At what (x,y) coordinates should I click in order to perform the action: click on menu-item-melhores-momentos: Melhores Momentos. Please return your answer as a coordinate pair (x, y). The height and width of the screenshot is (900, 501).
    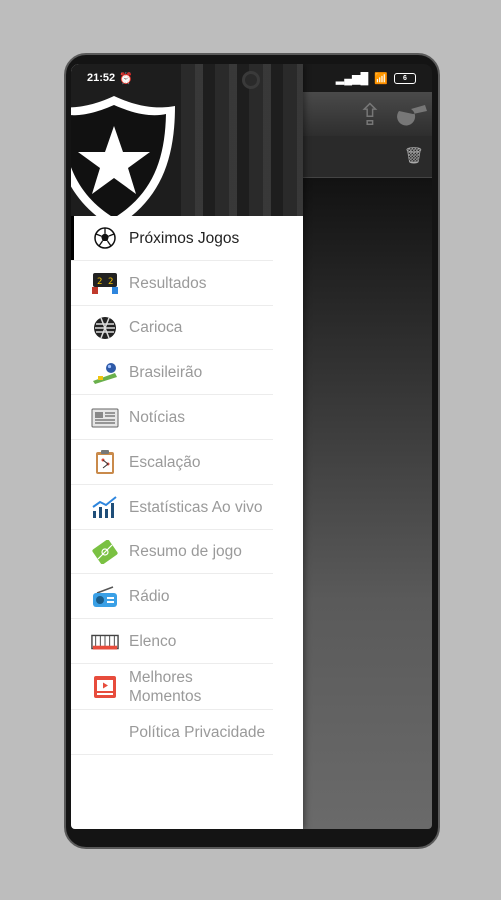
    Looking at the image, I should click on (187, 687).